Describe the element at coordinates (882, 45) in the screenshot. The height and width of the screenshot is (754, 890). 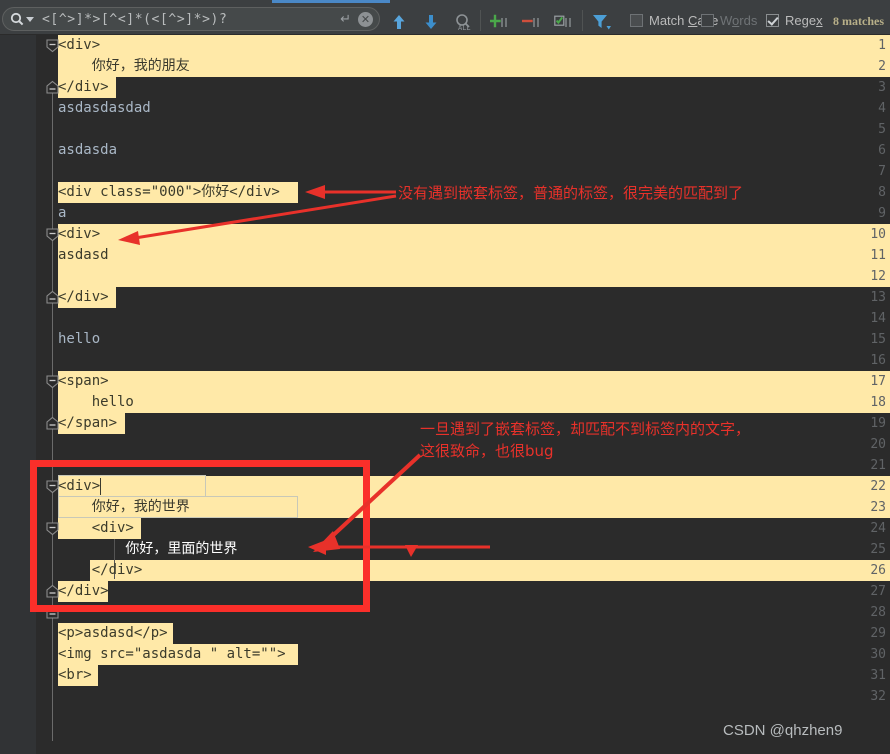
I see `line-number: 1` at that location.